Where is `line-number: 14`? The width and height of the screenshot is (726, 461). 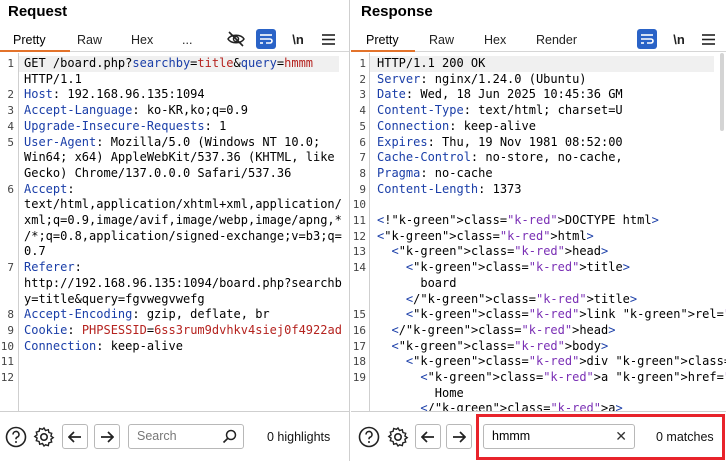
line-number: 14 is located at coordinates (359, 268).